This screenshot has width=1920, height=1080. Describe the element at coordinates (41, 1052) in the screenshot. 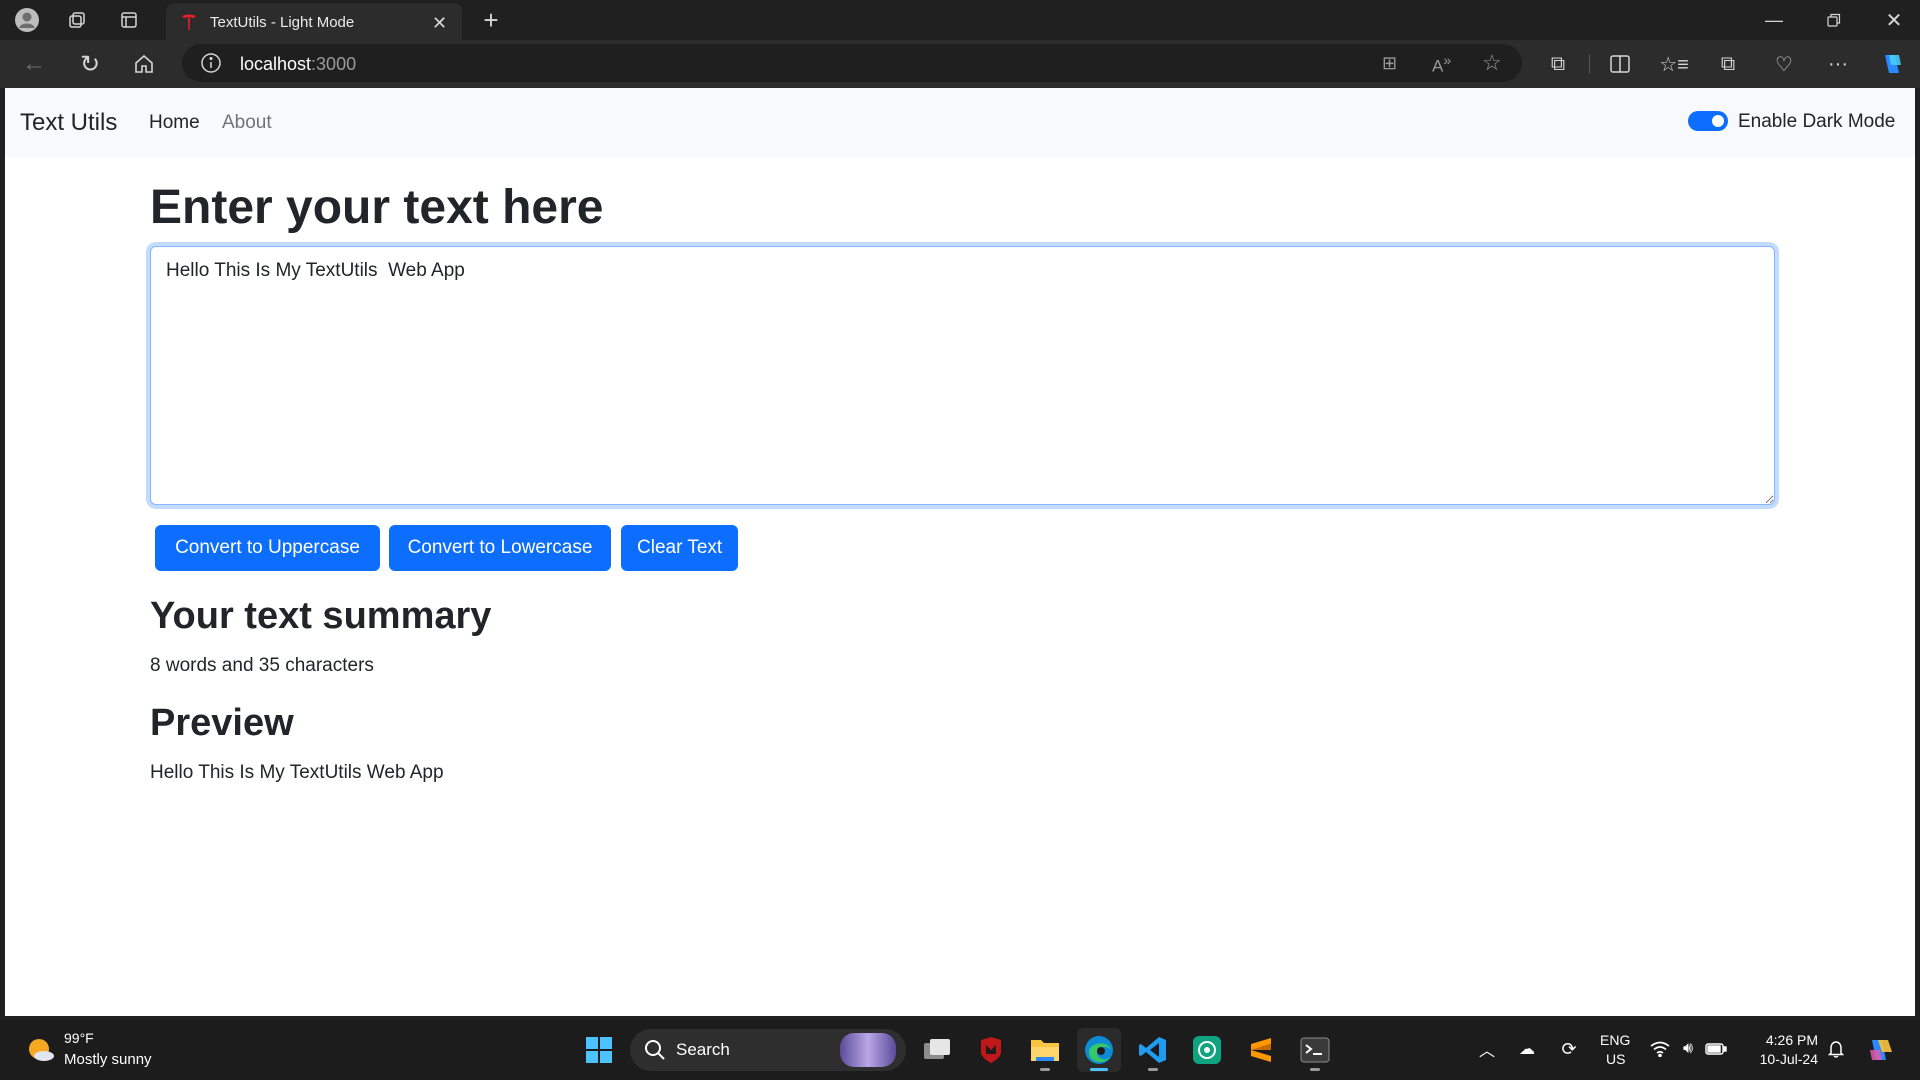

I see `weather-sun-icon` at that location.